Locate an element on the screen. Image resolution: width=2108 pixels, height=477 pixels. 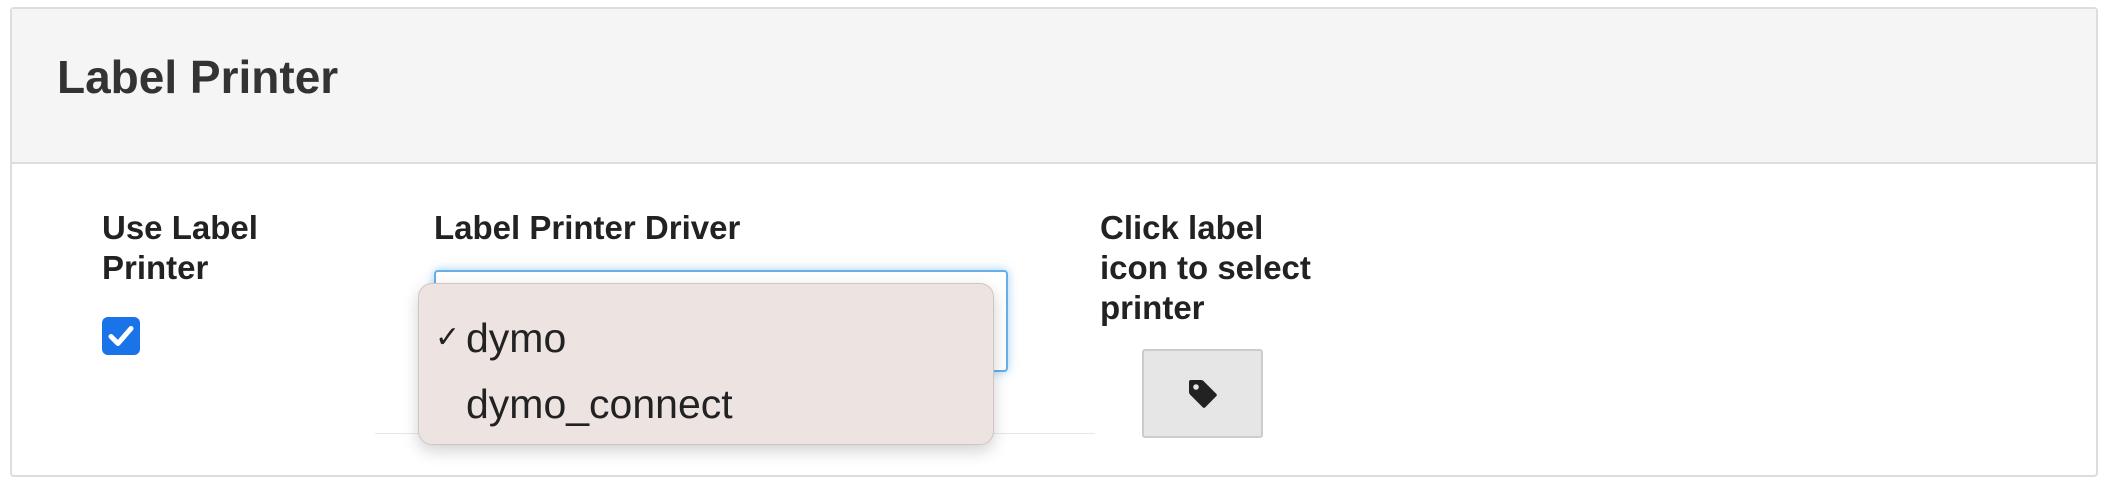
select-printer-label: Click label icon to select printer is located at coordinates (1225, 268).